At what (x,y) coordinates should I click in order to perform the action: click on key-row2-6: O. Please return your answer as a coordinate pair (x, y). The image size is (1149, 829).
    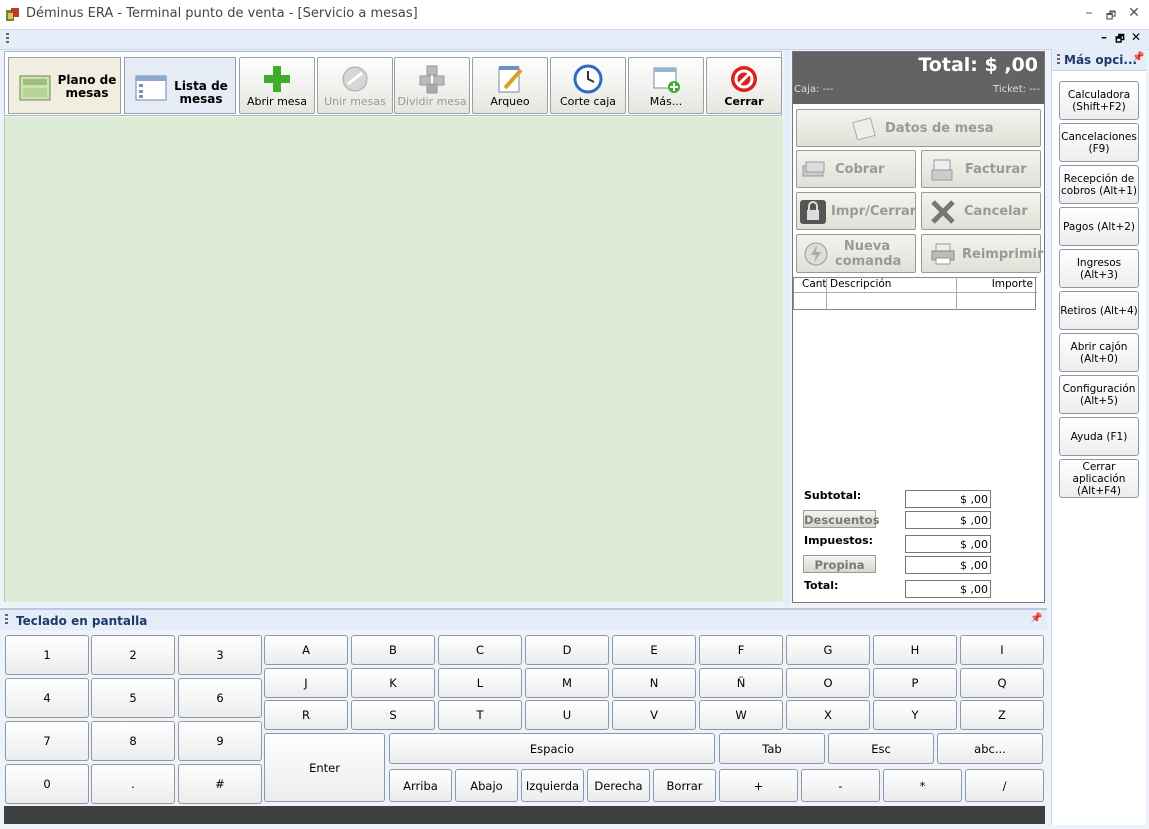
    Looking at the image, I should click on (828, 682).